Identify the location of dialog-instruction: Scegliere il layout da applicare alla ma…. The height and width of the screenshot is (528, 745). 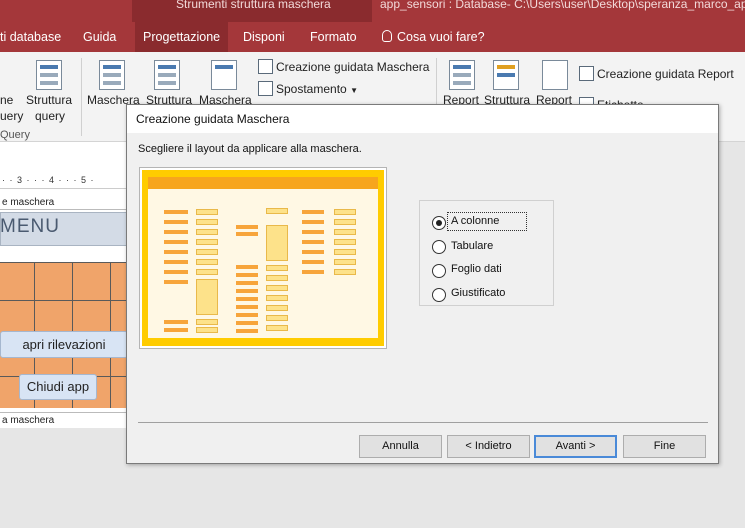
(250, 149).